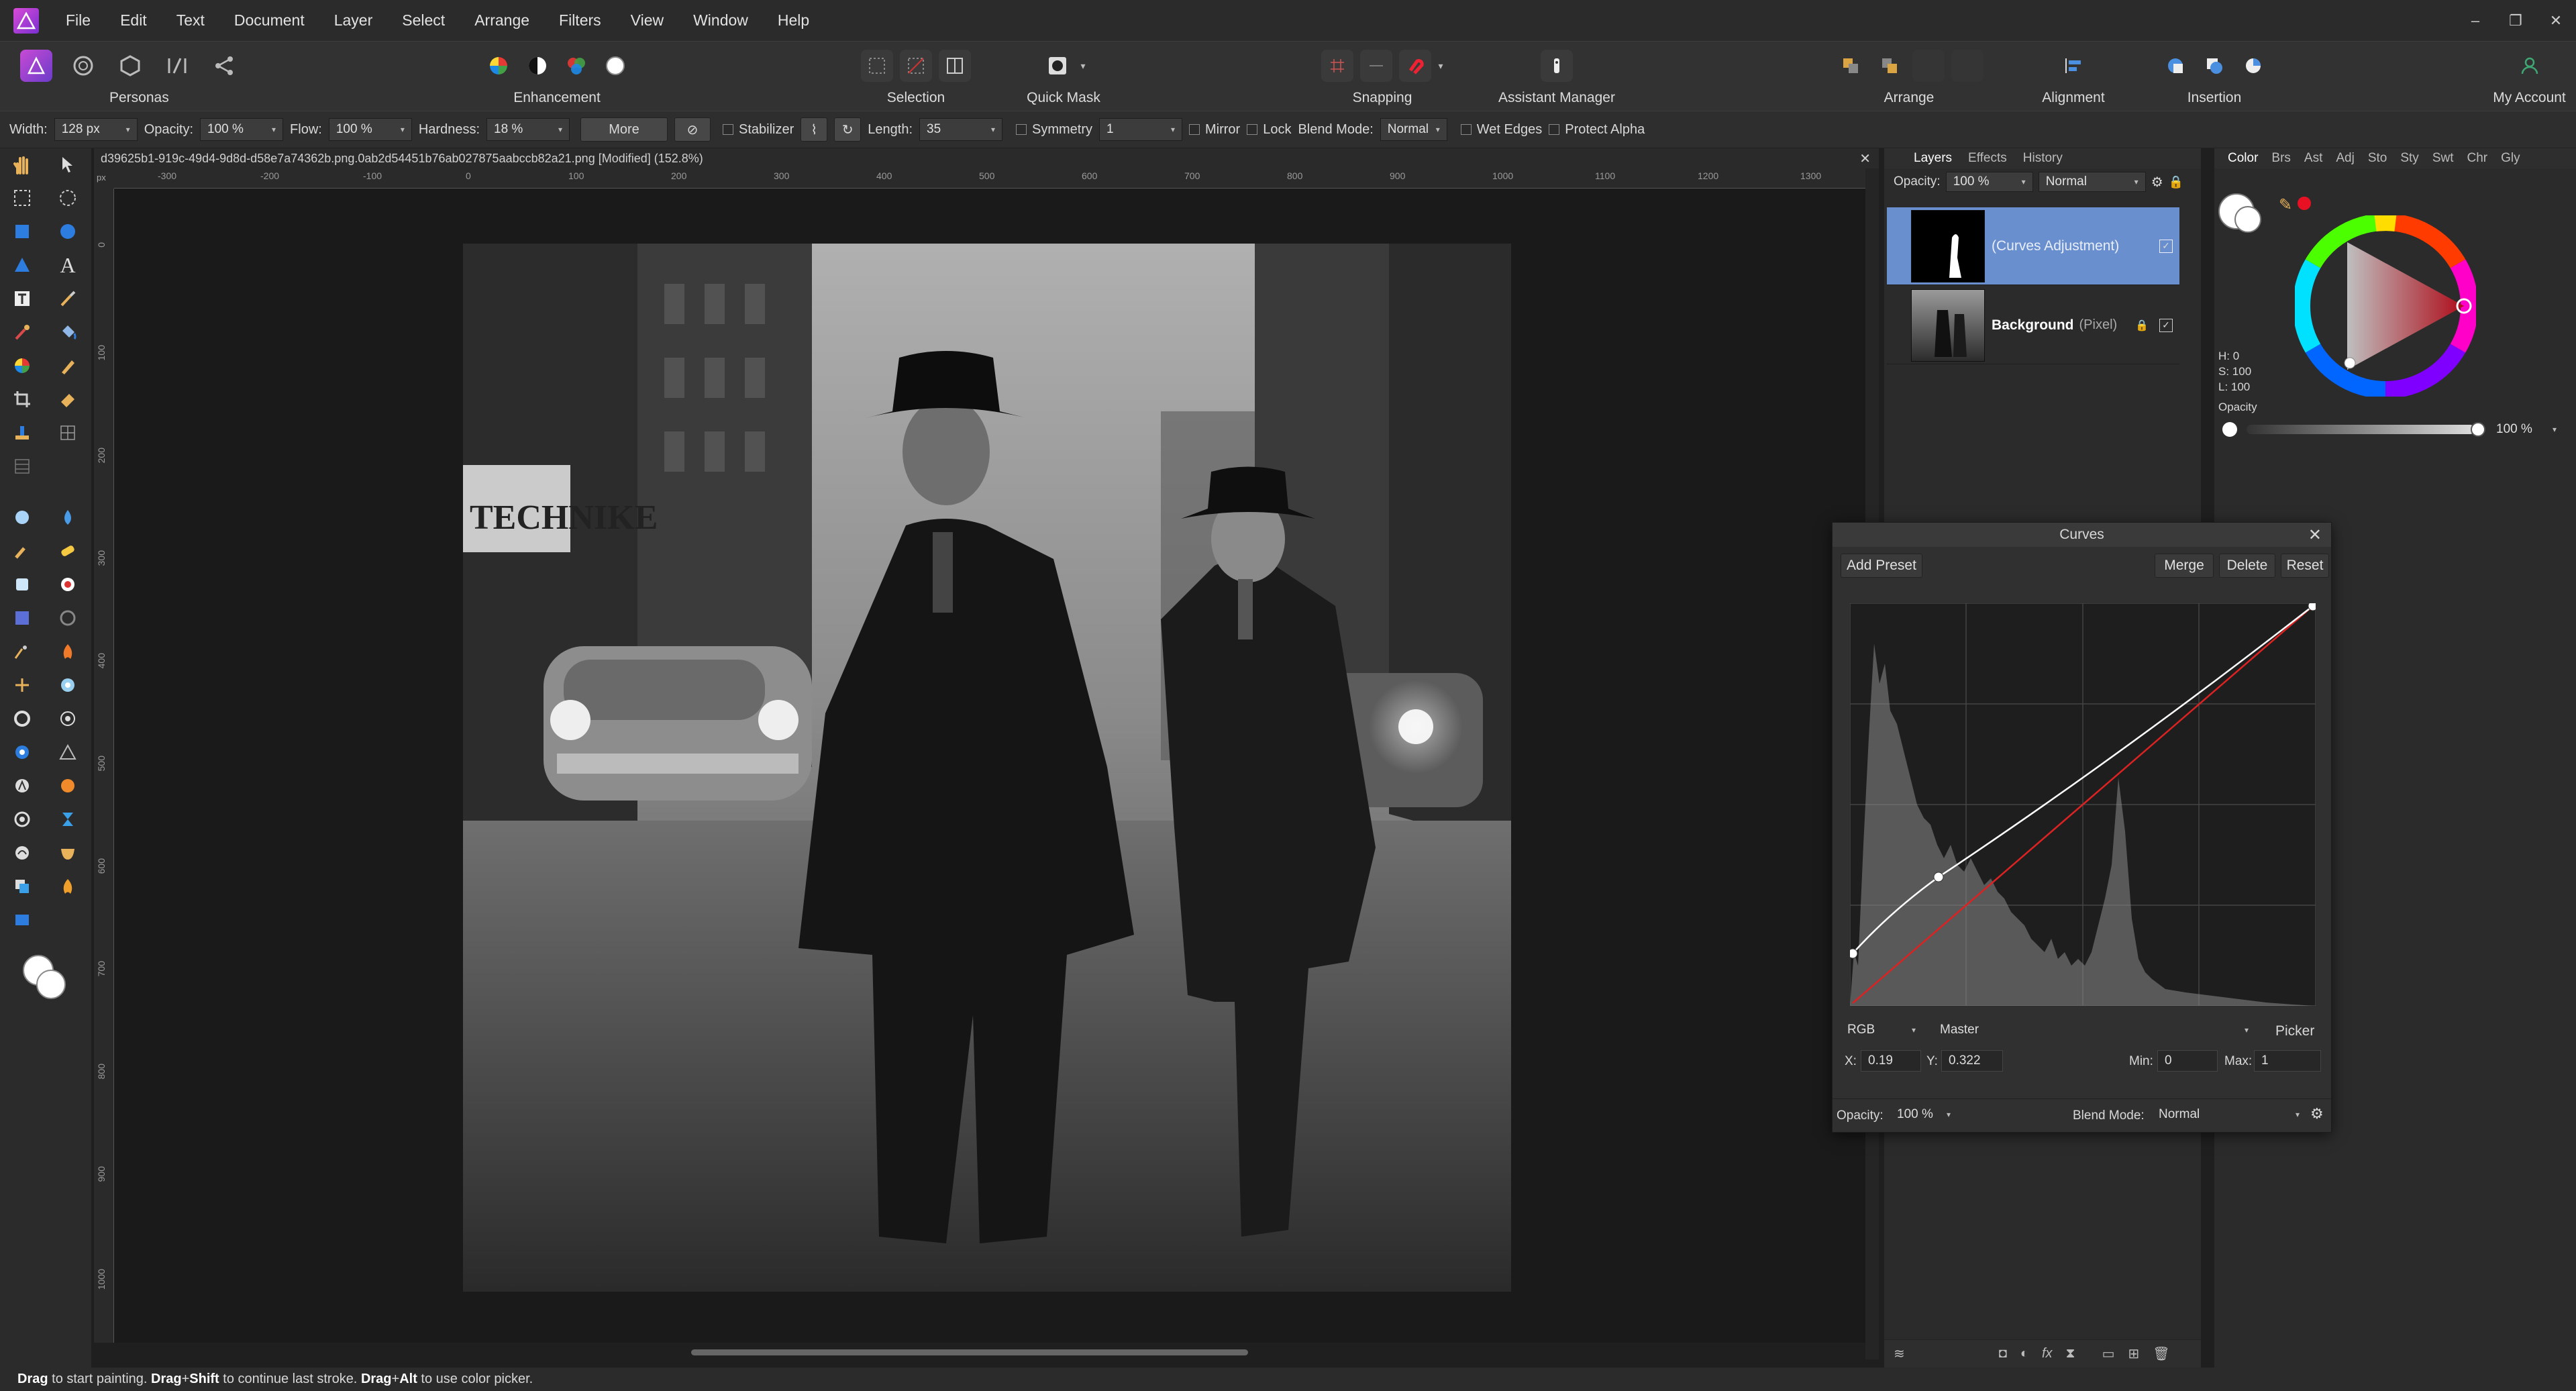 The height and width of the screenshot is (1391, 2576). I want to click on contrast-icon, so click(537, 66).